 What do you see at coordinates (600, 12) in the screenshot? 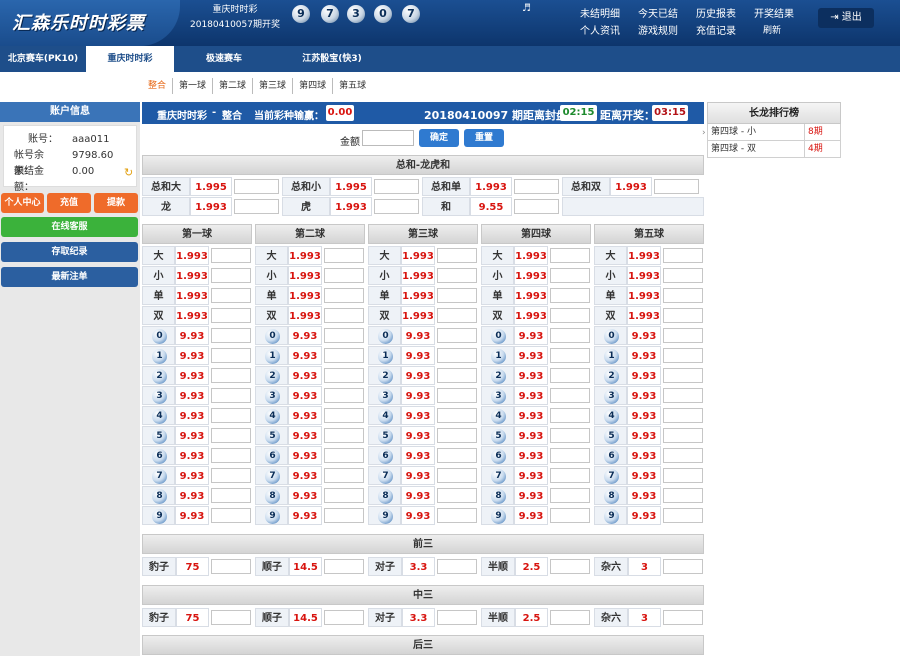
I see `link-unsettled: 未结明细` at bounding box center [600, 12].